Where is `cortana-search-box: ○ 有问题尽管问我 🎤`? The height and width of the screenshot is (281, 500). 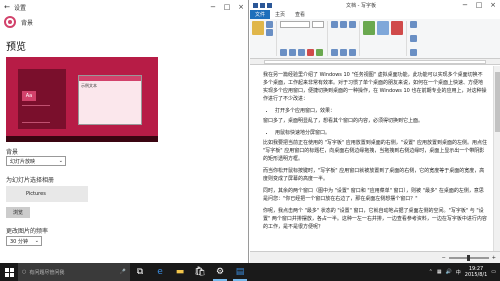
cortana-search-box: ○ 有问题尽管问我 🎤 is located at coordinates (74, 272).